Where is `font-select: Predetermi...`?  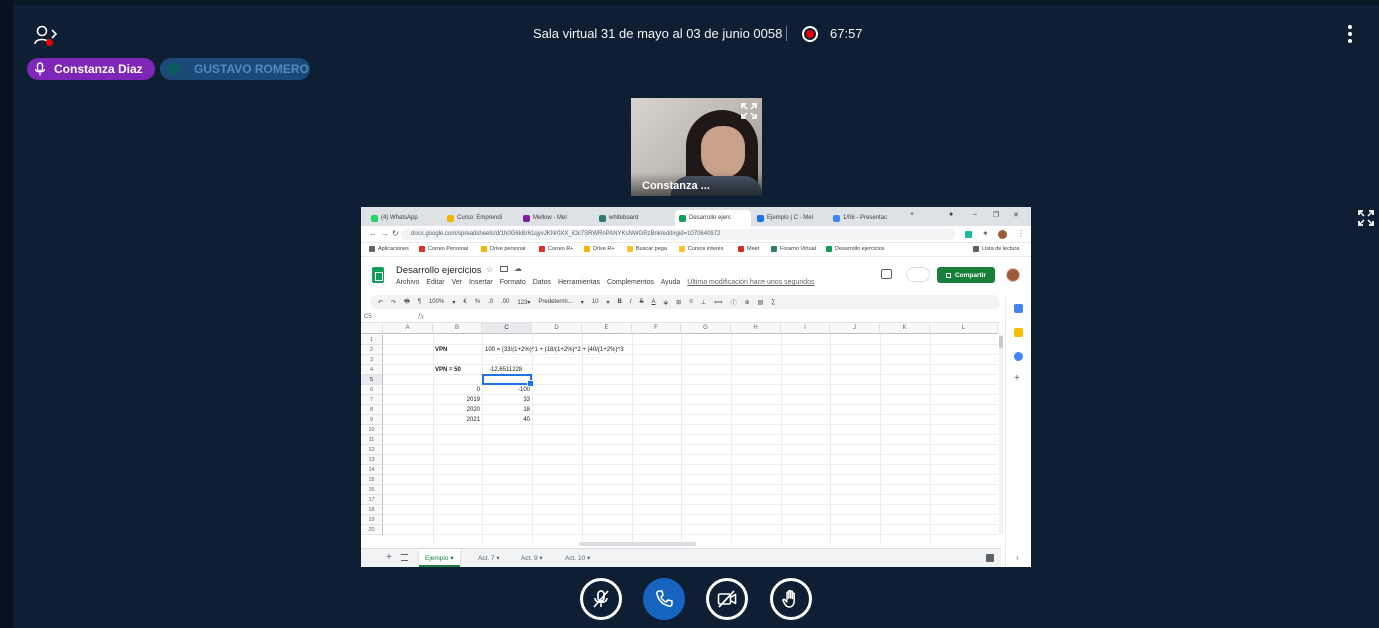
font-select: Predetermi... is located at coordinates (555, 302).